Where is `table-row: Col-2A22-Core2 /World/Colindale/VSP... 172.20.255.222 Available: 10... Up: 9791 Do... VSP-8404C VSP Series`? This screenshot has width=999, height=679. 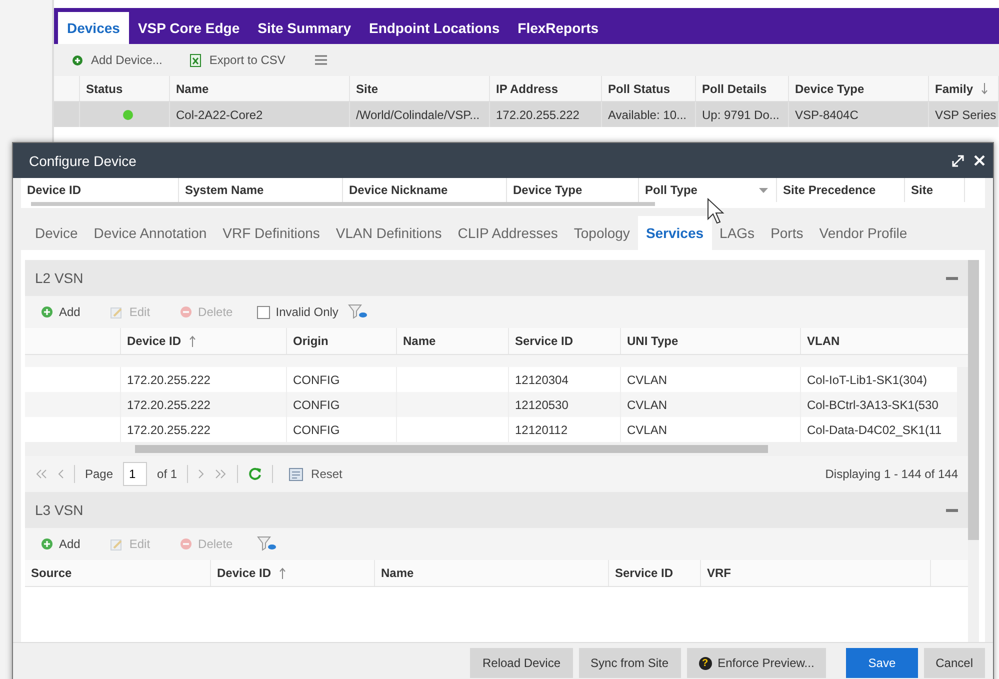
table-row: Col-2A22-Core2 /World/Colindale/VSP... 172.20.255.222 Available: 10... Up: 9791 Do... VSP-8404C VSP Series is located at coordinates (526, 114).